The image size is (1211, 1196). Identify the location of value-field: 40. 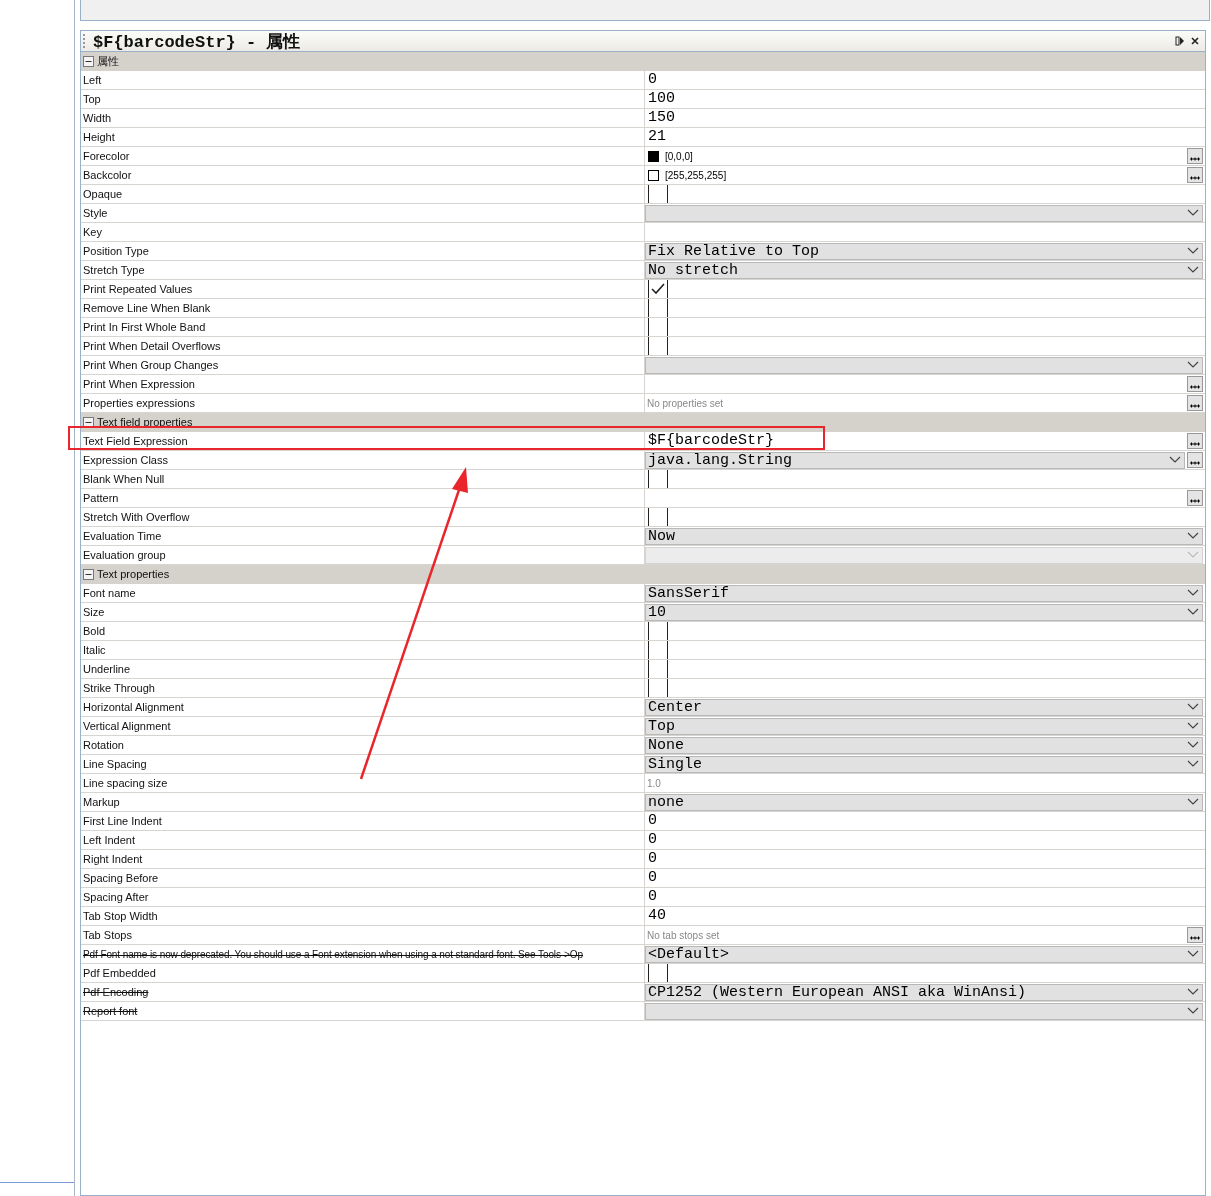
(924, 916).